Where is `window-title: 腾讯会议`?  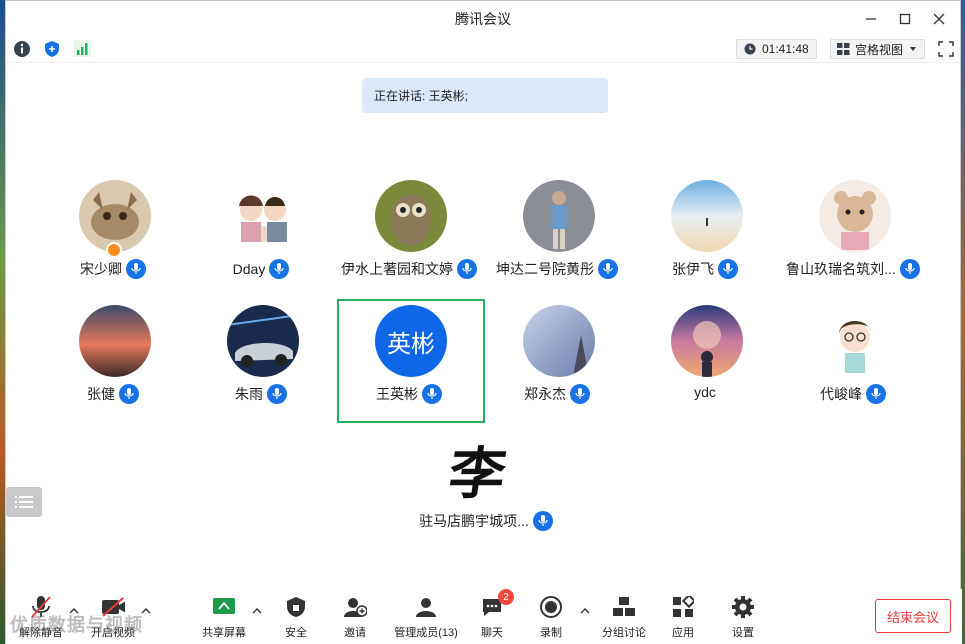
window-title: 腾讯会议 is located at coordinates (483, 19).